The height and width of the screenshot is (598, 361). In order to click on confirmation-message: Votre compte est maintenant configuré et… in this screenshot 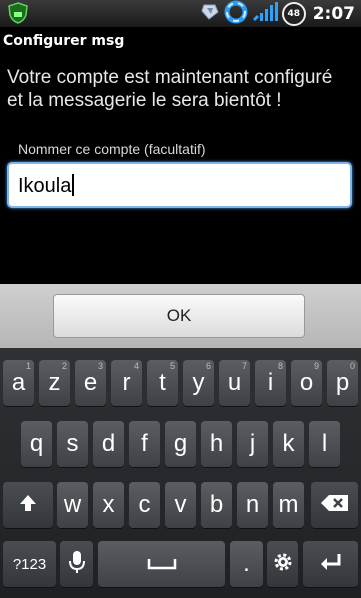, I will do `click(170, 89)`.